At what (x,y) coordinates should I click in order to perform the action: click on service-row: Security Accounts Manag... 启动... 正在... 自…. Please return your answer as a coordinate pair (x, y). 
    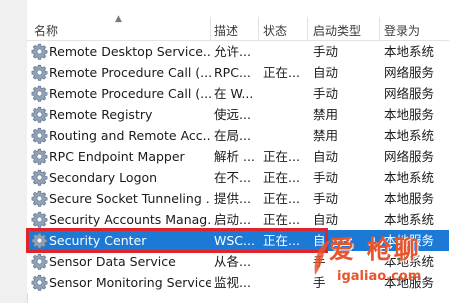
    Looking at the image, I should click on (238, 219).